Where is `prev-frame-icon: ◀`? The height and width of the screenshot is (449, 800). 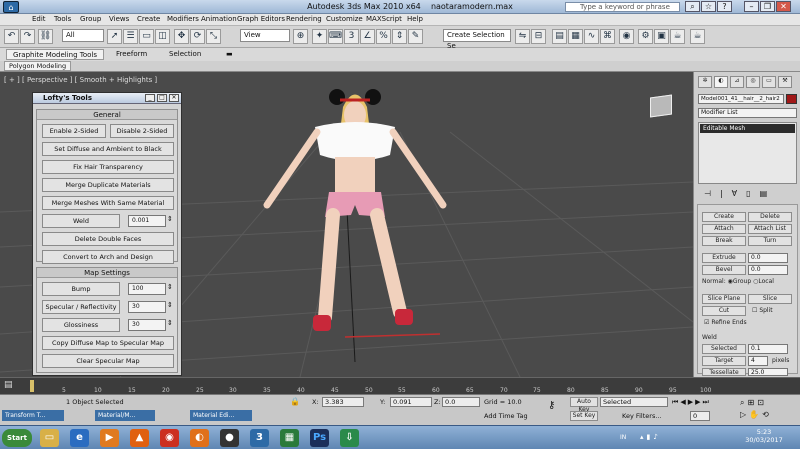 prev-frame-icon: ◀ is located at coordinates (683, 402).